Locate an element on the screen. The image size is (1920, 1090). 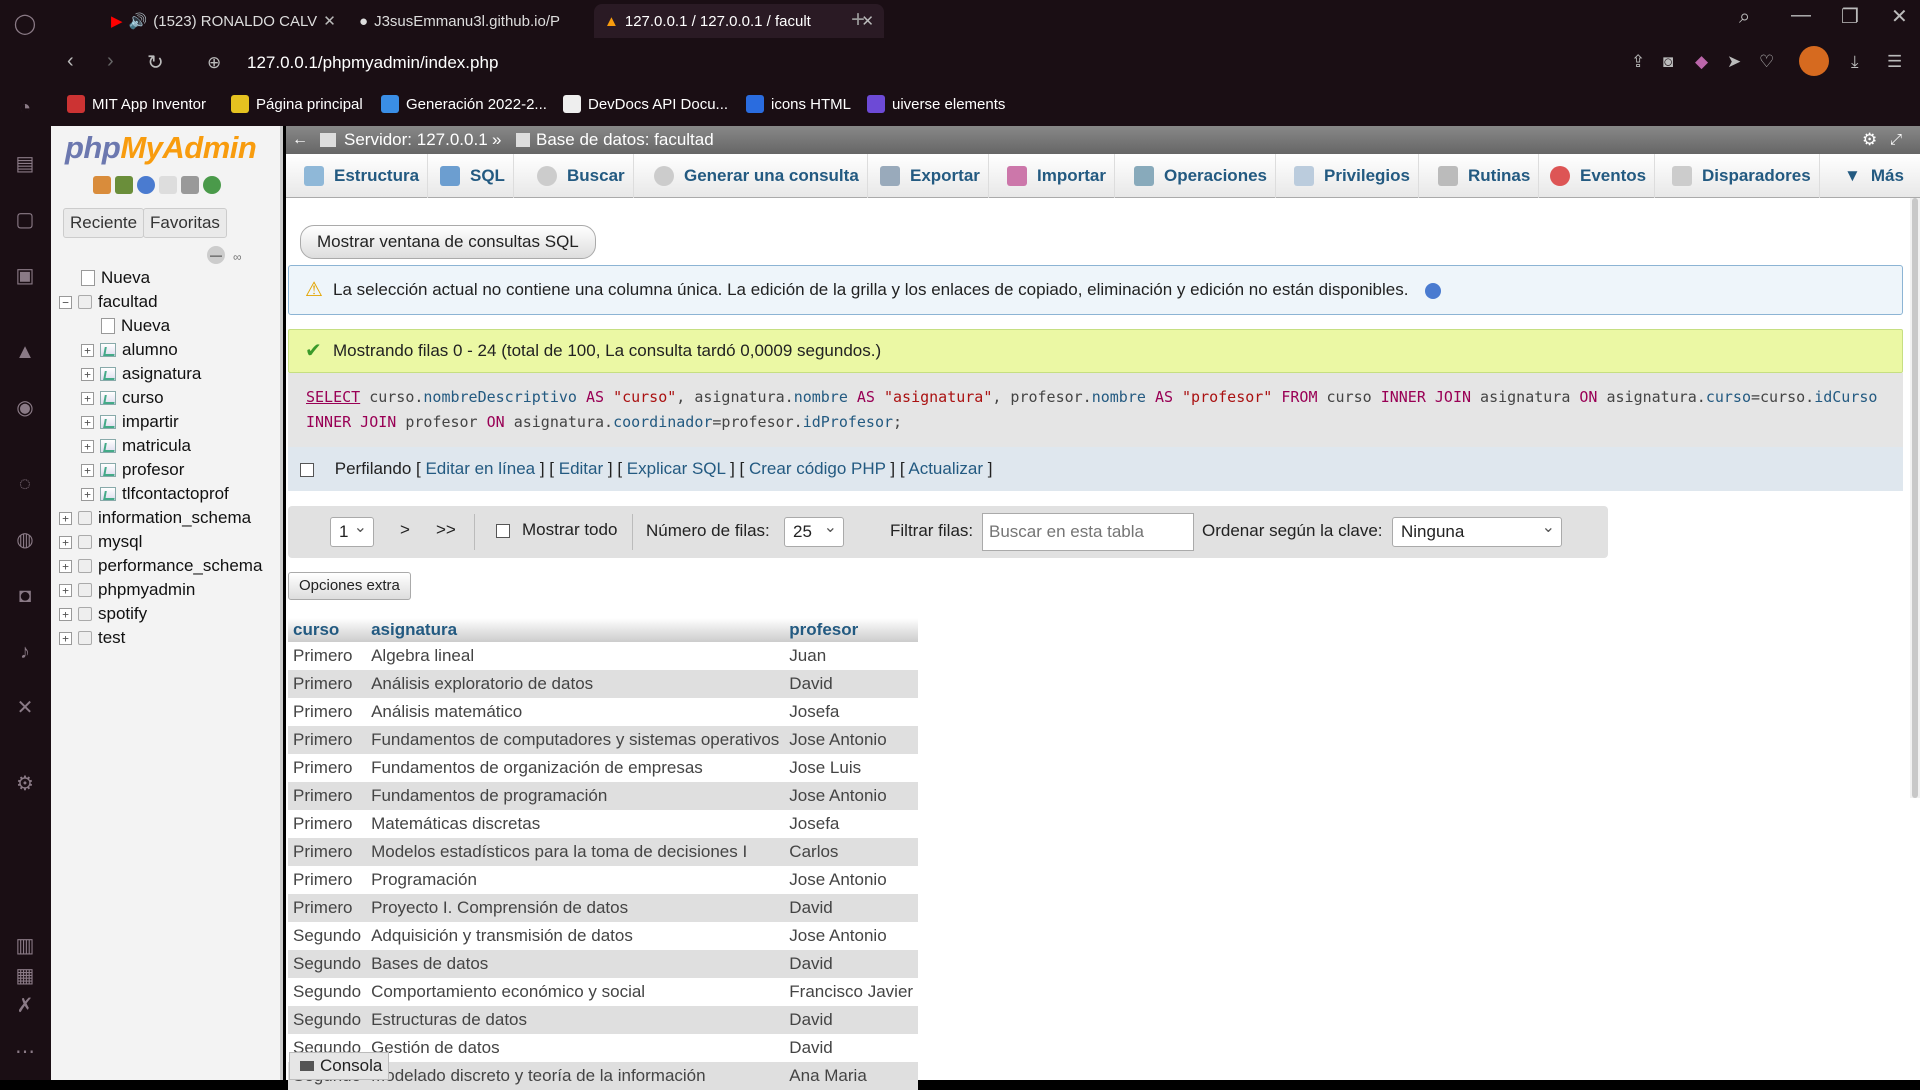
edit-link: Editar is located at coordinates (581, 468).